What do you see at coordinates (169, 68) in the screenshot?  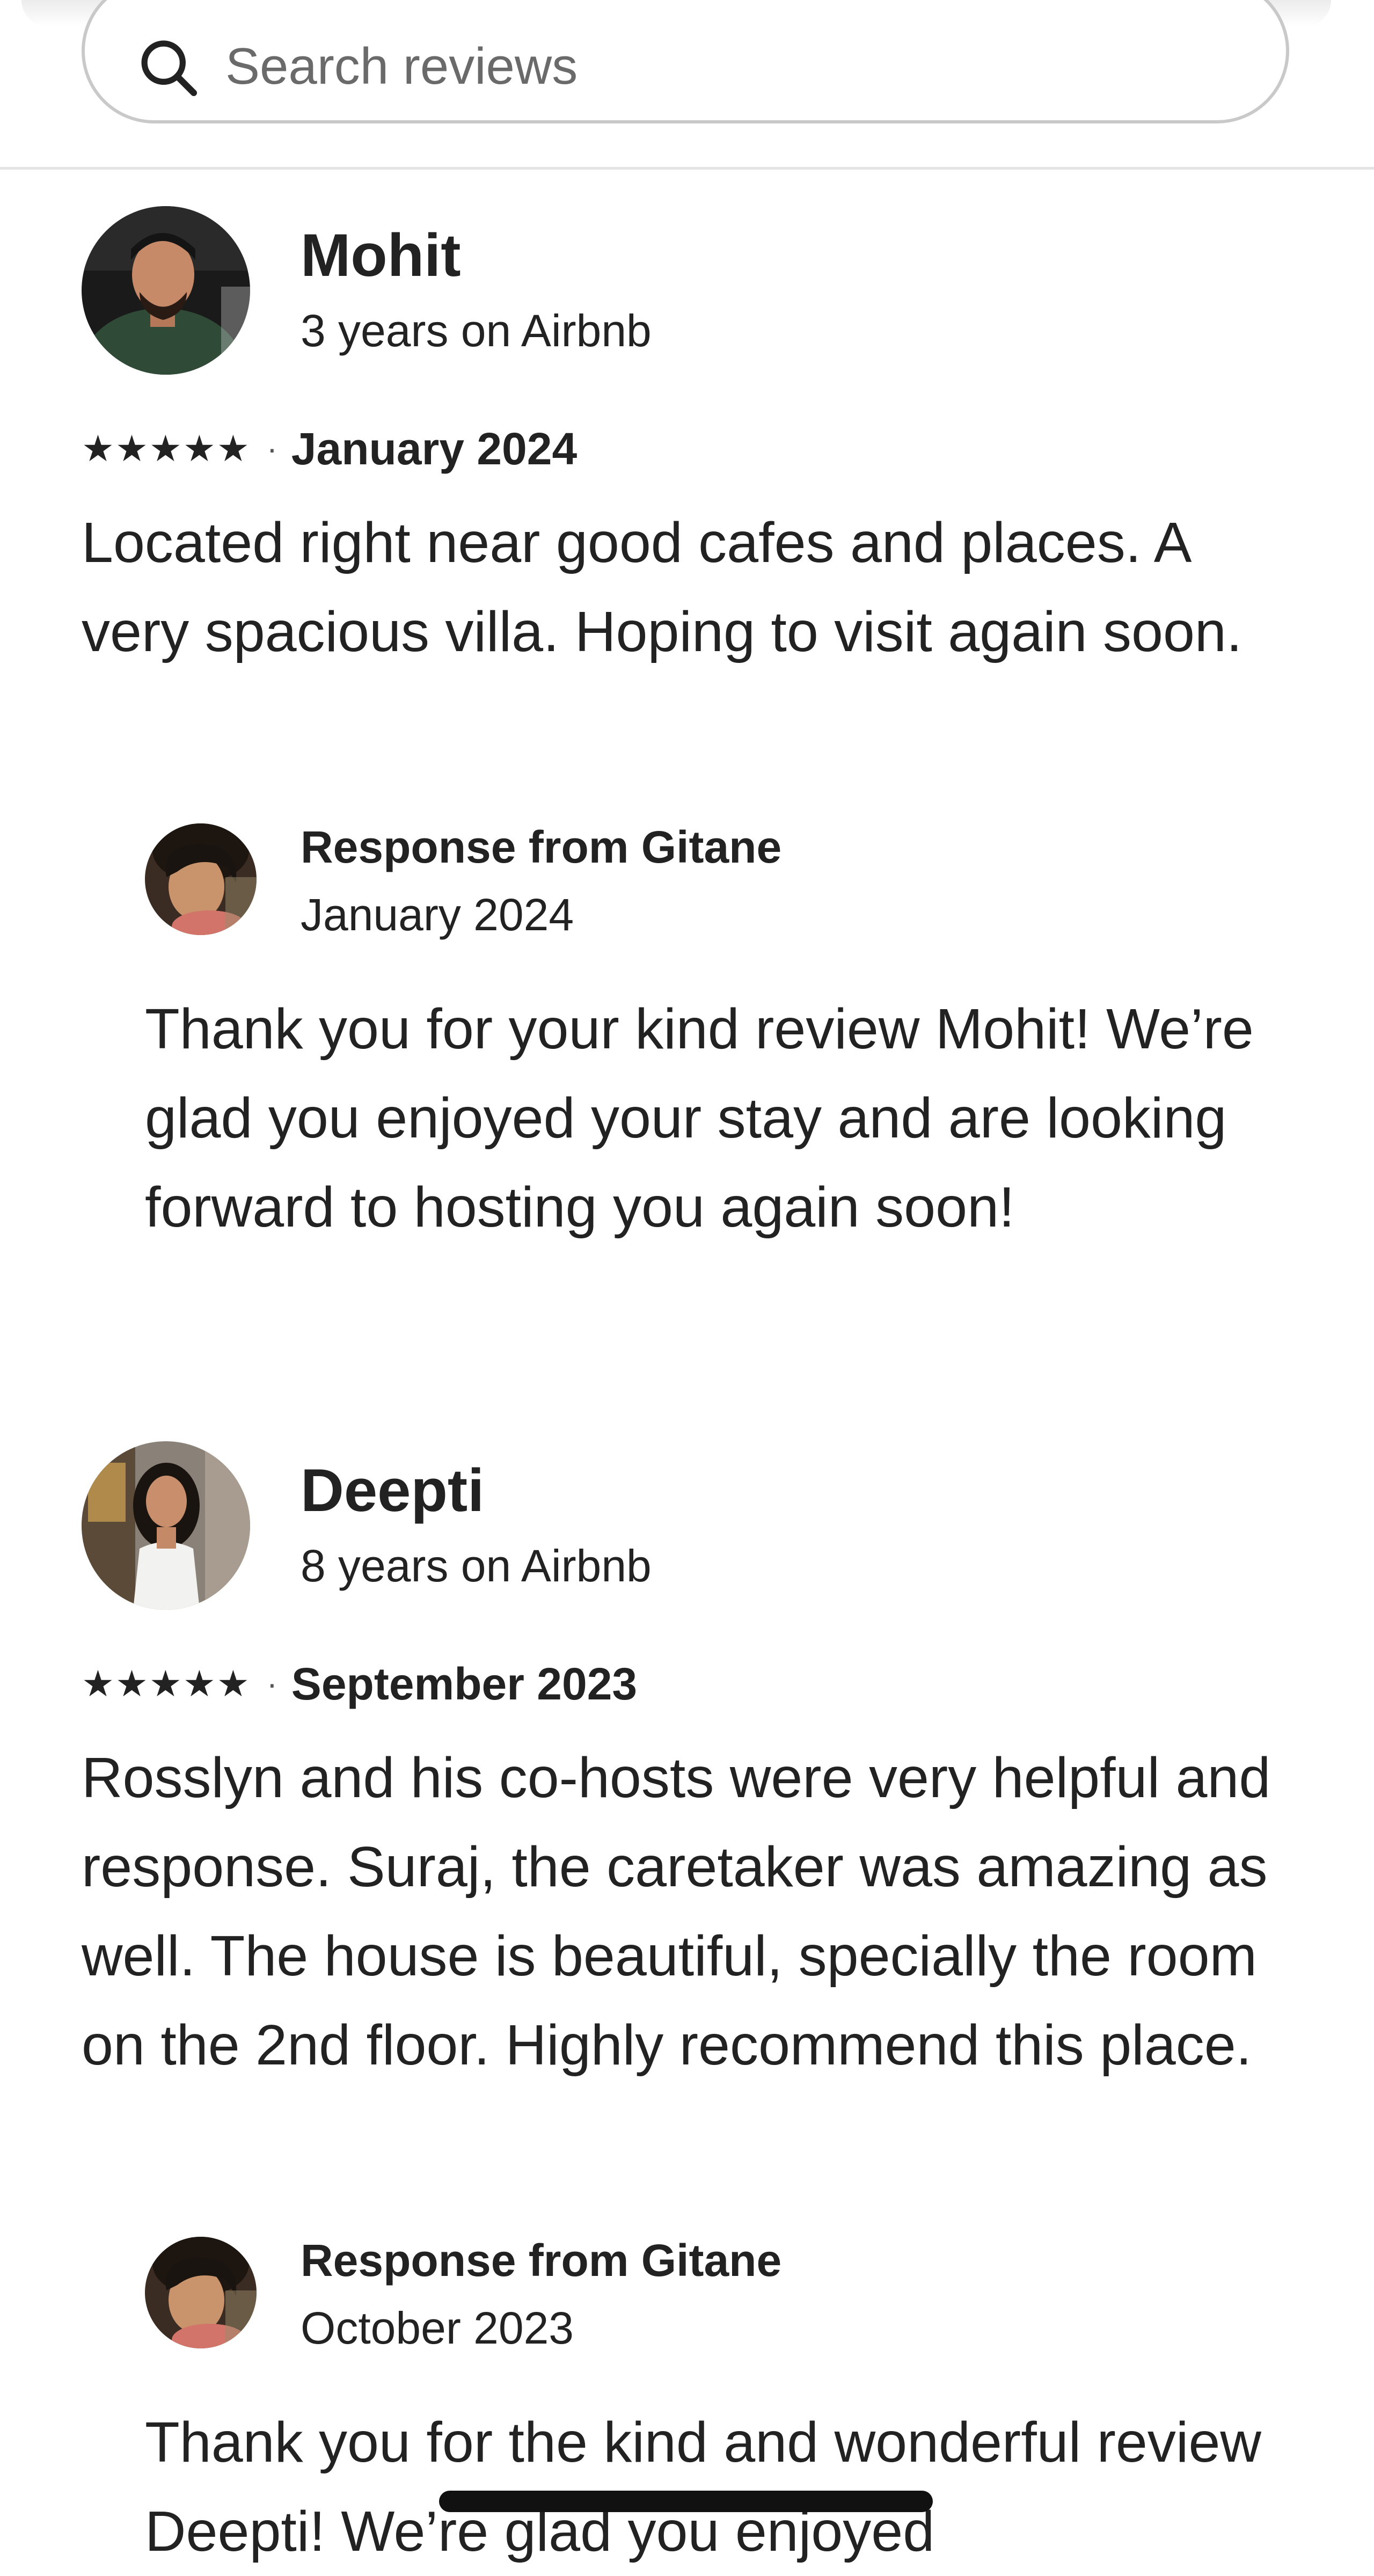 I see `search-icon` at bounding box center [169, 68].